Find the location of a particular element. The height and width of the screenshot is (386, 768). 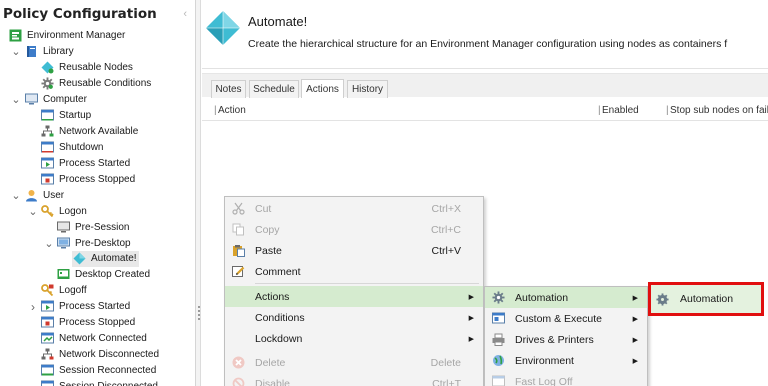

tree-node-label: Pre-Desktop is located at coordinates (103, 243).